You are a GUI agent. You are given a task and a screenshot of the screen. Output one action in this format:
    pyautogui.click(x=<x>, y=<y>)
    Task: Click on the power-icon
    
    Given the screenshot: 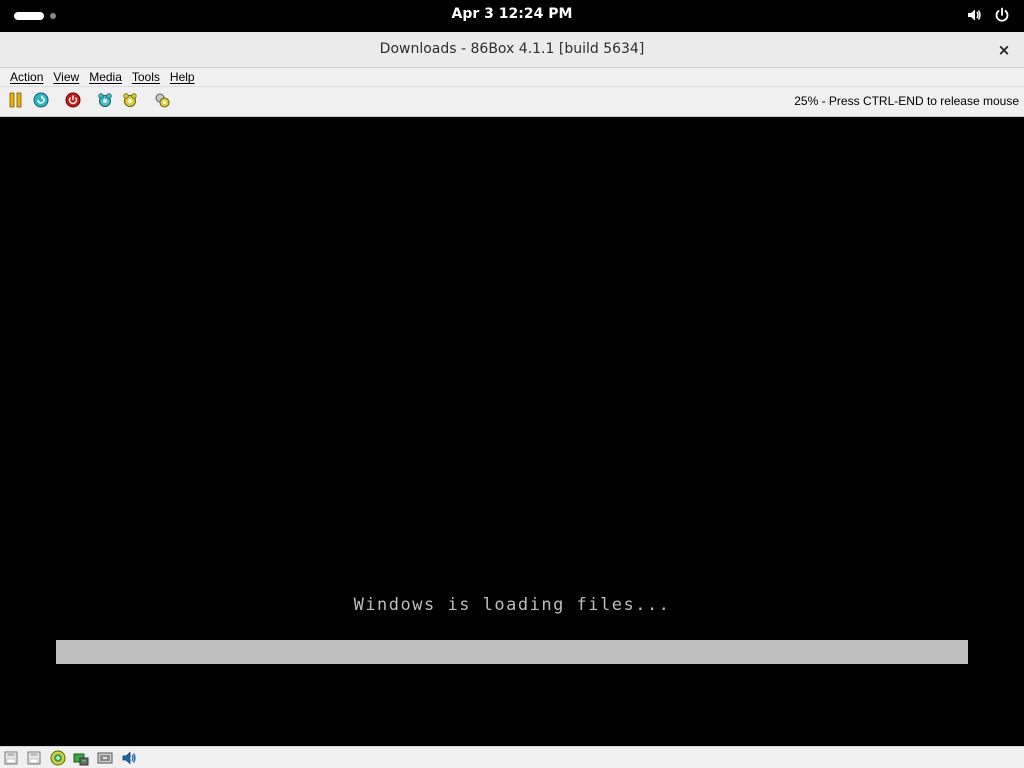 What is the action you would take?
    pyautogui.click(x=1002, y=15)
    